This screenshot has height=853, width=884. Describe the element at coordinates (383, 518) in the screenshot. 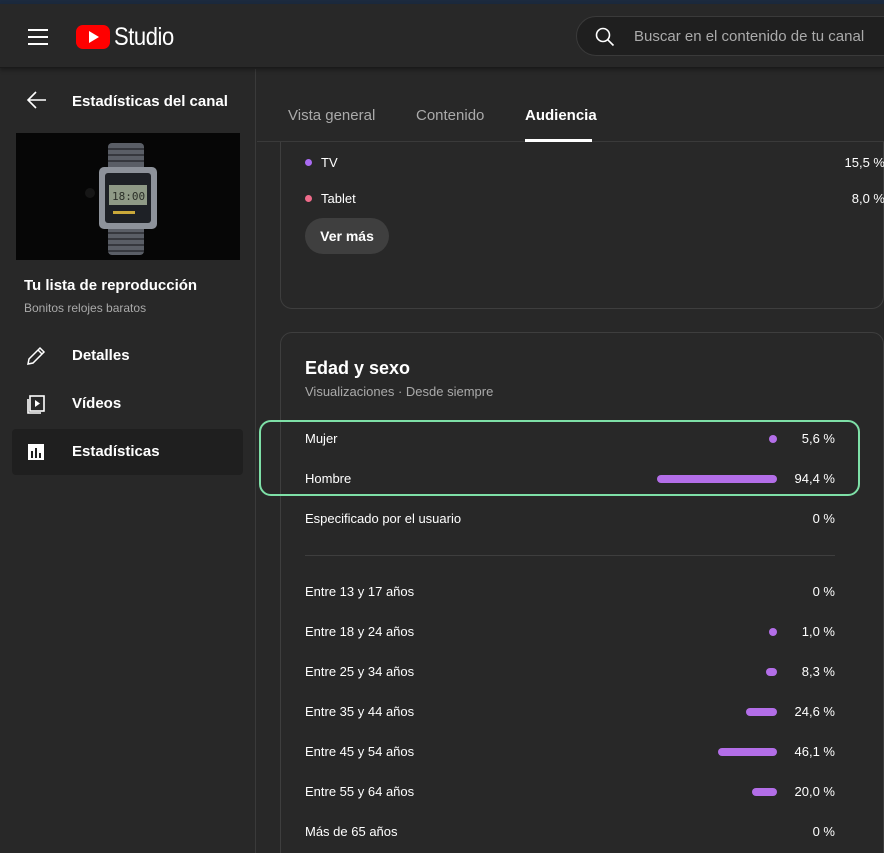

I see `row-label: Especificado por el usuario` at that location.